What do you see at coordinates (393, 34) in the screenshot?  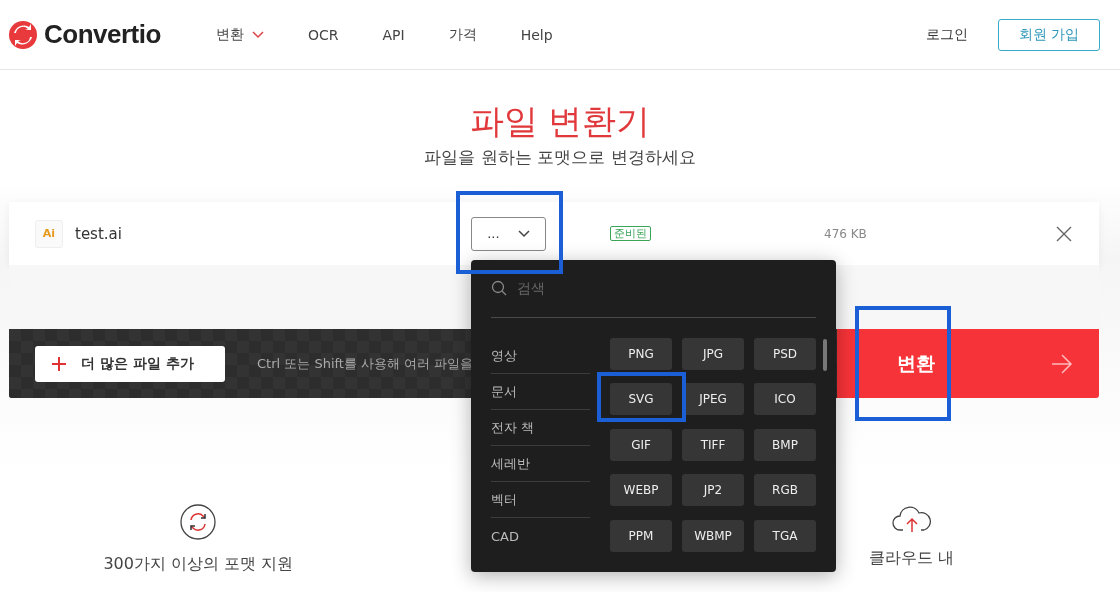 I see `nav-link: API` at bounding box center [393, 34].